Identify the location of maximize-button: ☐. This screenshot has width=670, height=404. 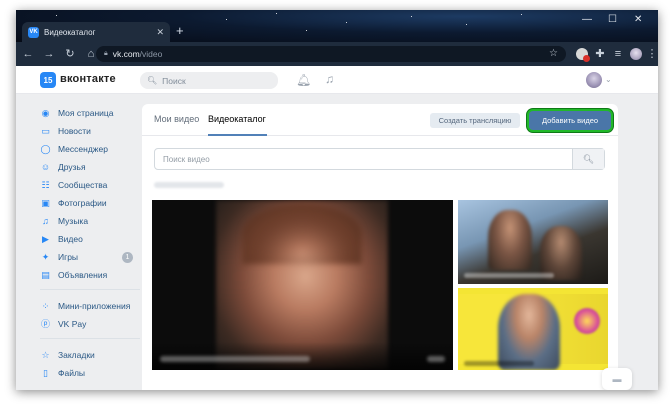
(612, 19).